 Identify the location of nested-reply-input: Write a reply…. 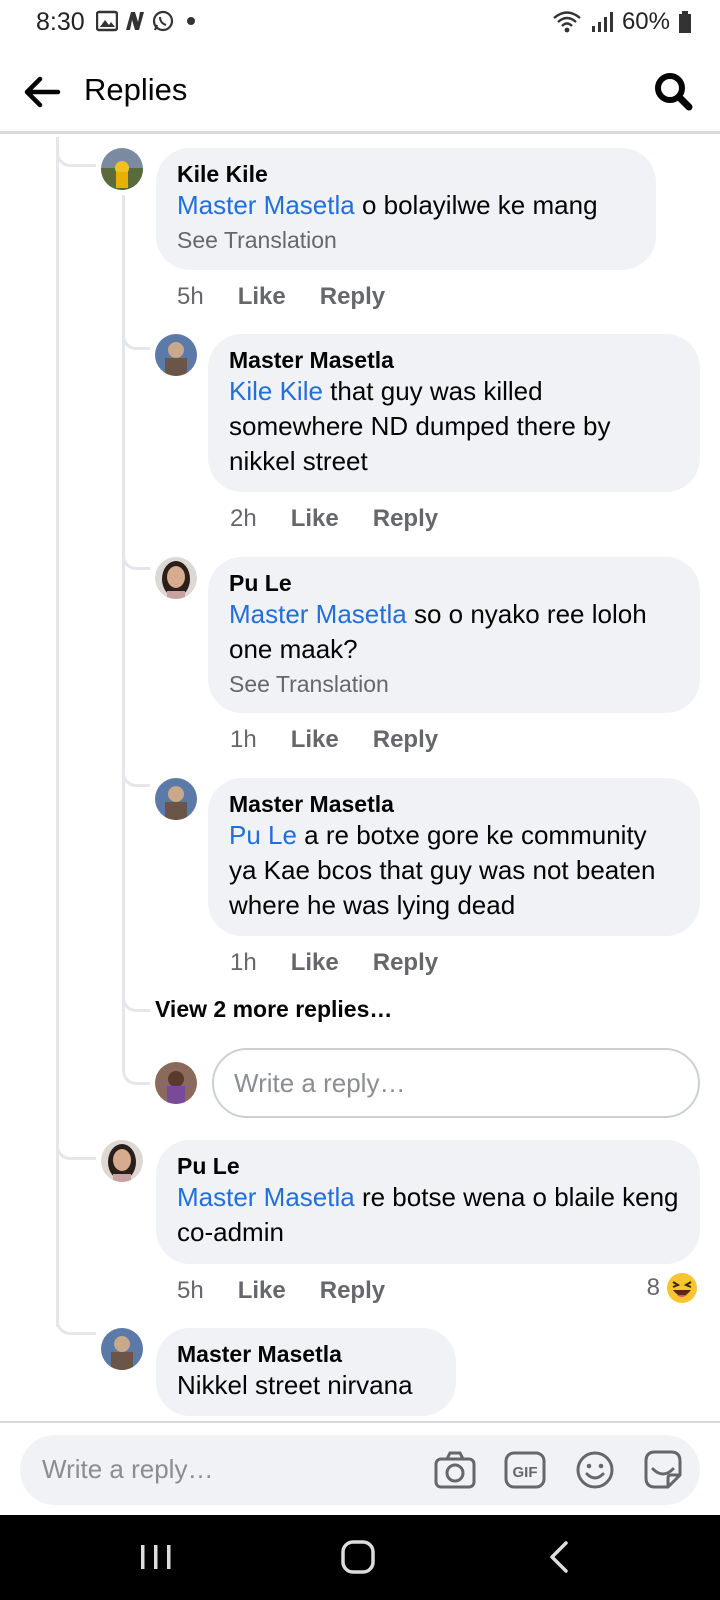
(456, 1083).